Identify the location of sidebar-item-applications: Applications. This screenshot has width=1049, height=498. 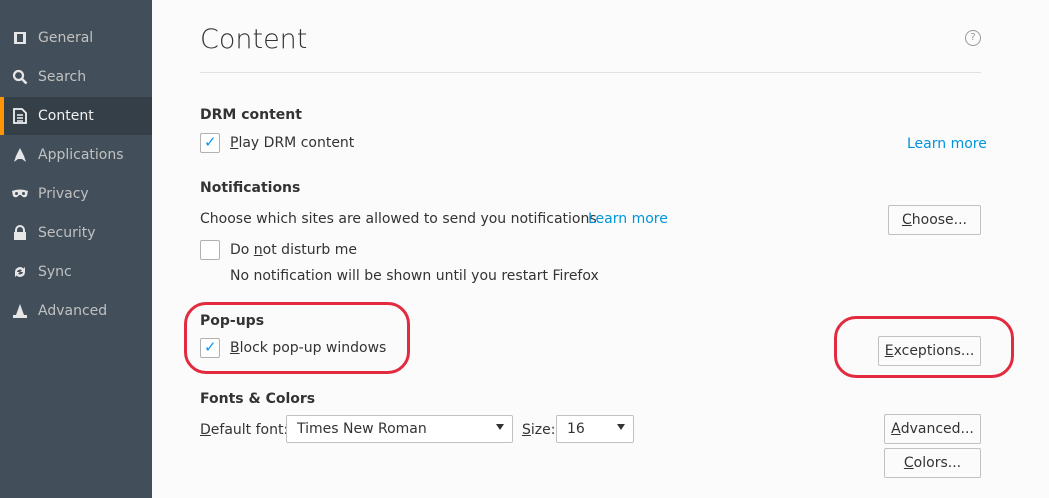
(76, 155).